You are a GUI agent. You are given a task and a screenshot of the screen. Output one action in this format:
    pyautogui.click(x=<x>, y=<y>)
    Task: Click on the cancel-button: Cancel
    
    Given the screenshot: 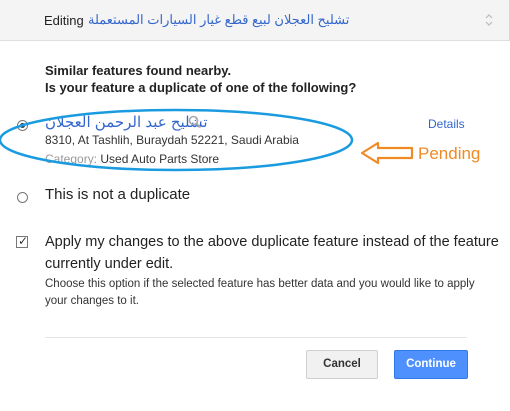 What is the action you would take?
    pyautogui.click(x=342, y=364)
    